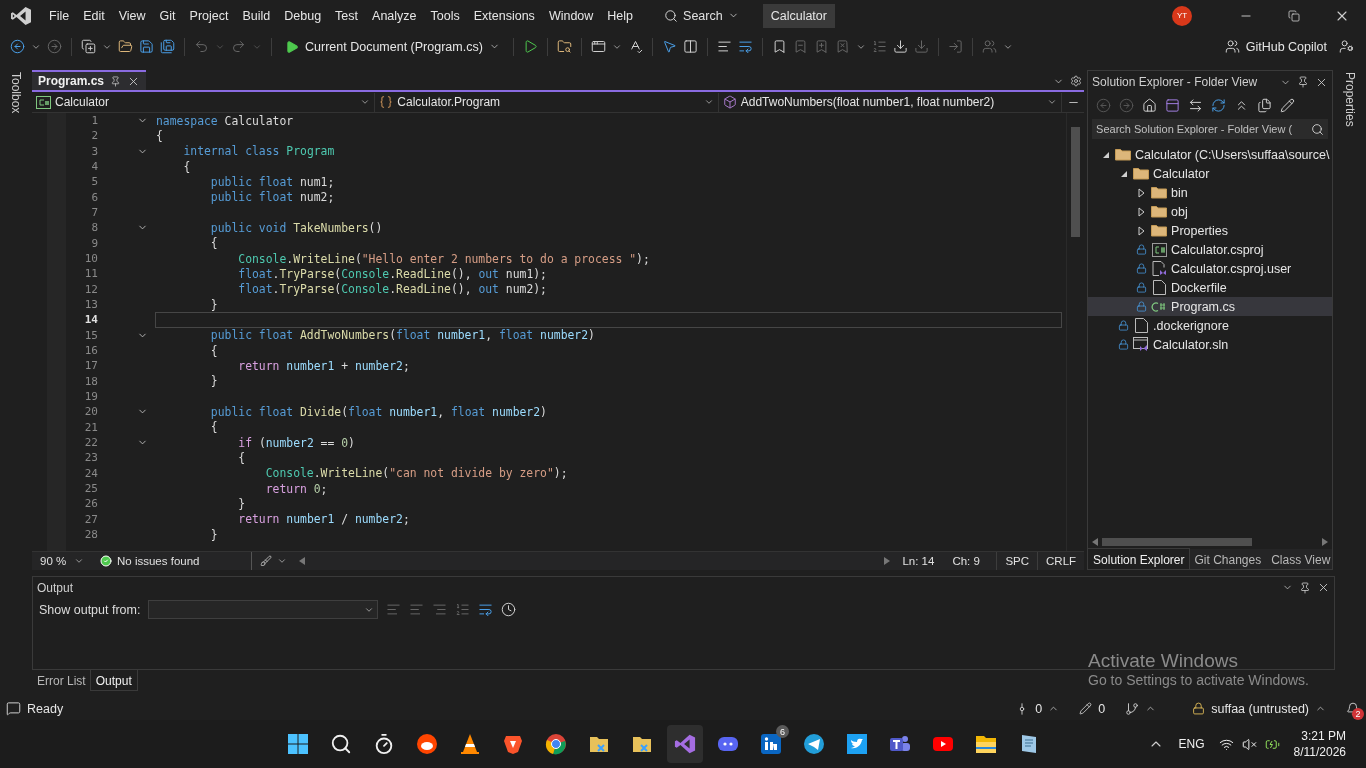  What do you see at coordinates (125, 46) in the screenshot?
I see `open-folder-icon` at bounding box center [125, 46].